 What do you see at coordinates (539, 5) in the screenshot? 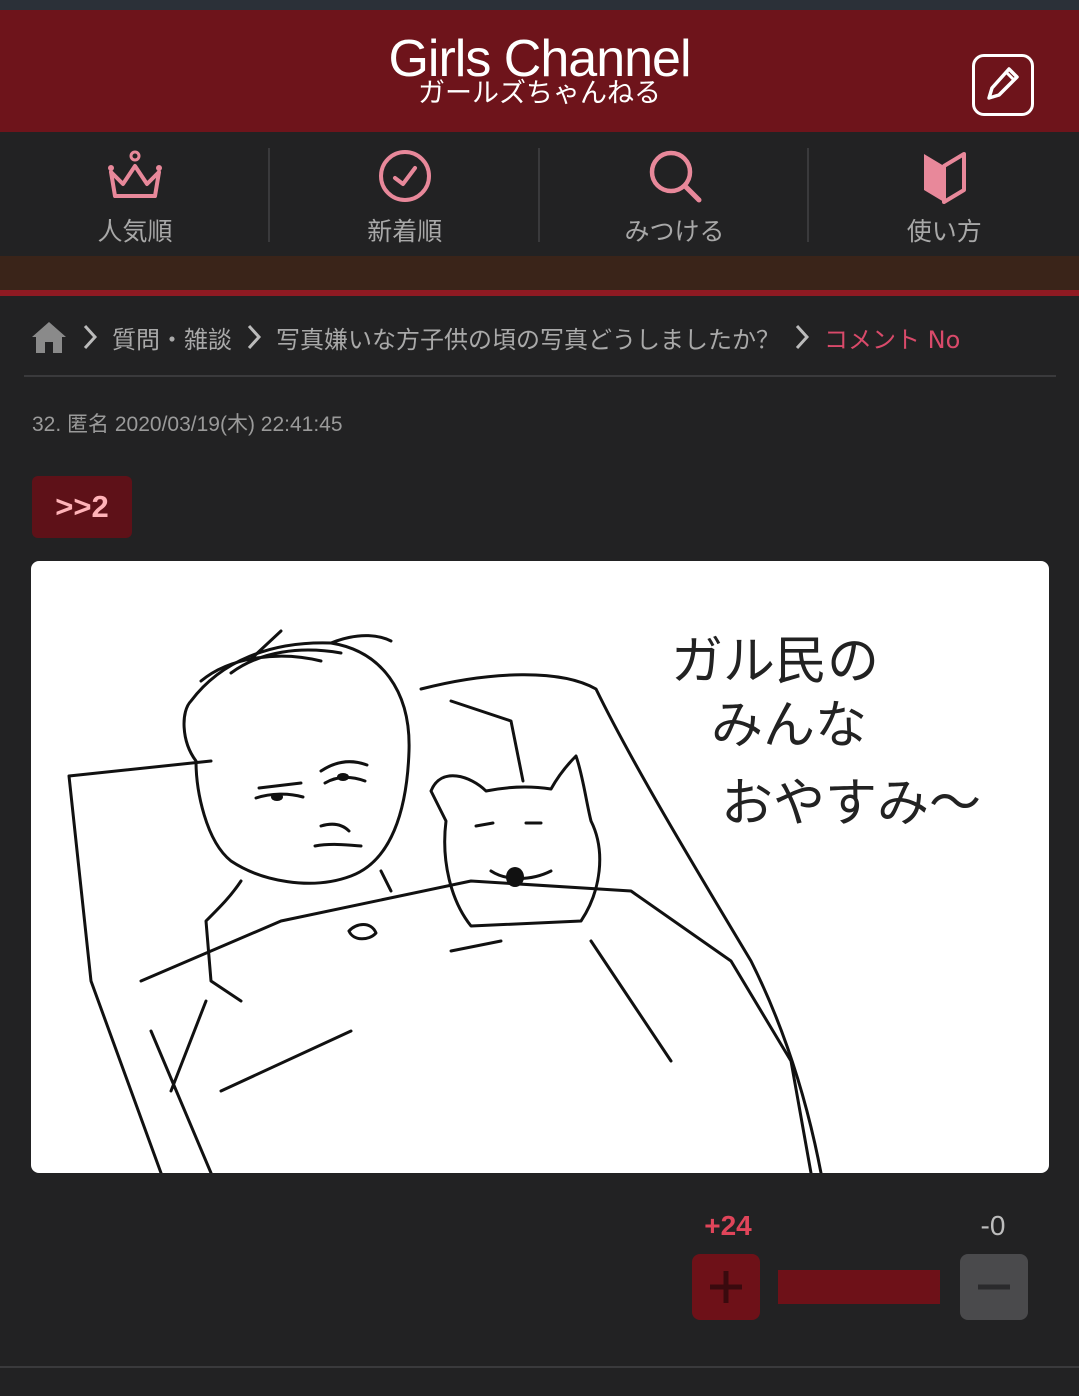
I see `status-strip` at bounding box center [539, 5].